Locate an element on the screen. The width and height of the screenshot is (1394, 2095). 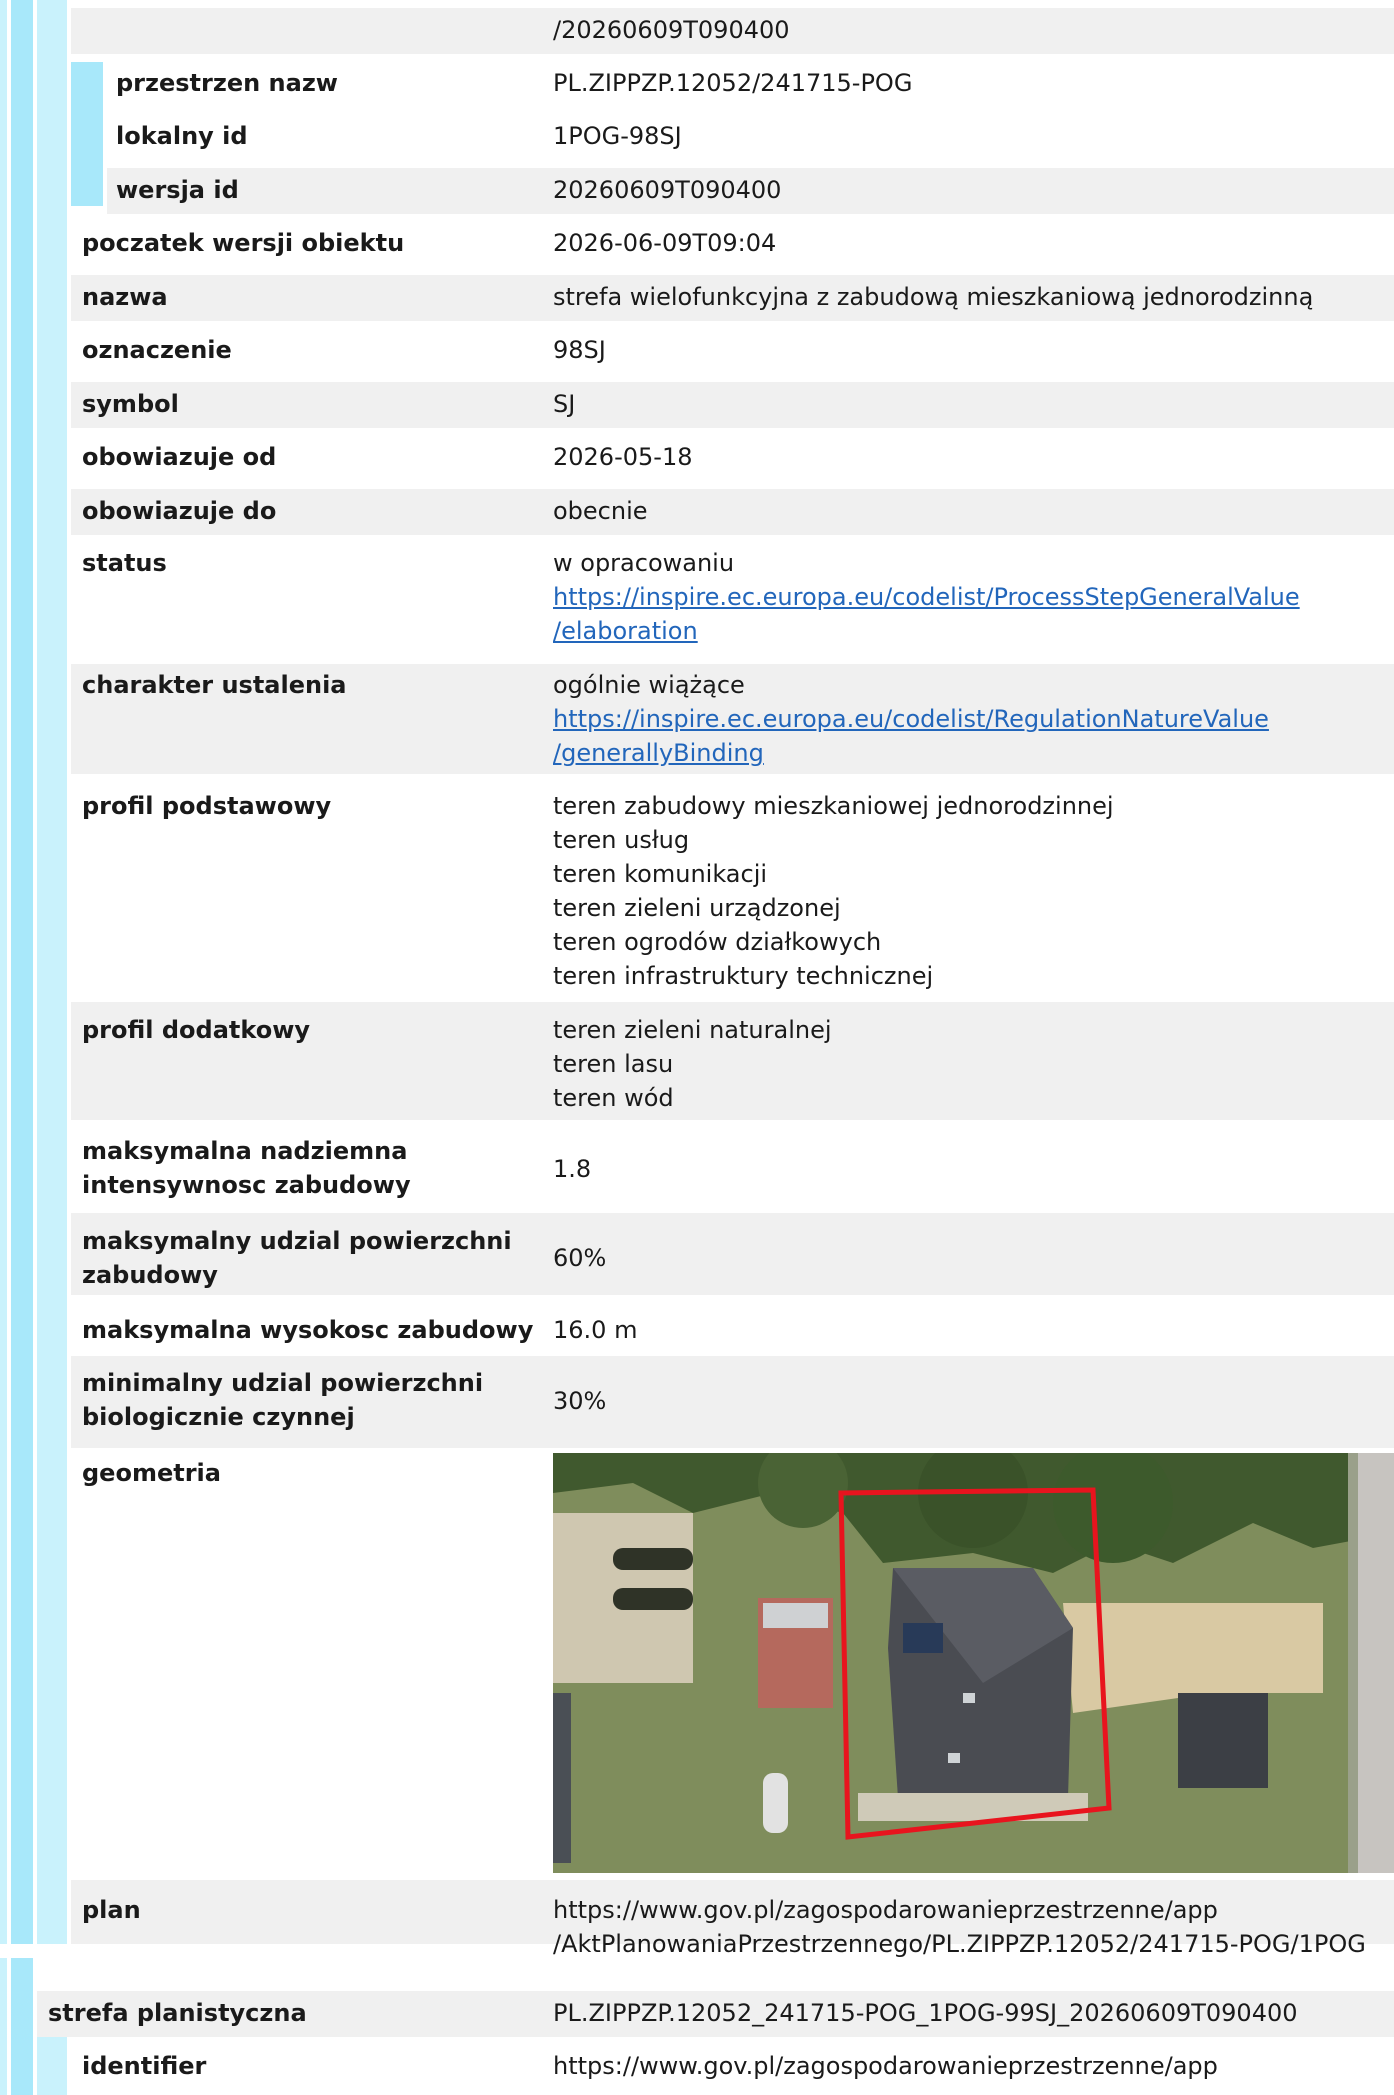
symbol-value: SJ is located at coordinates (564, 404).